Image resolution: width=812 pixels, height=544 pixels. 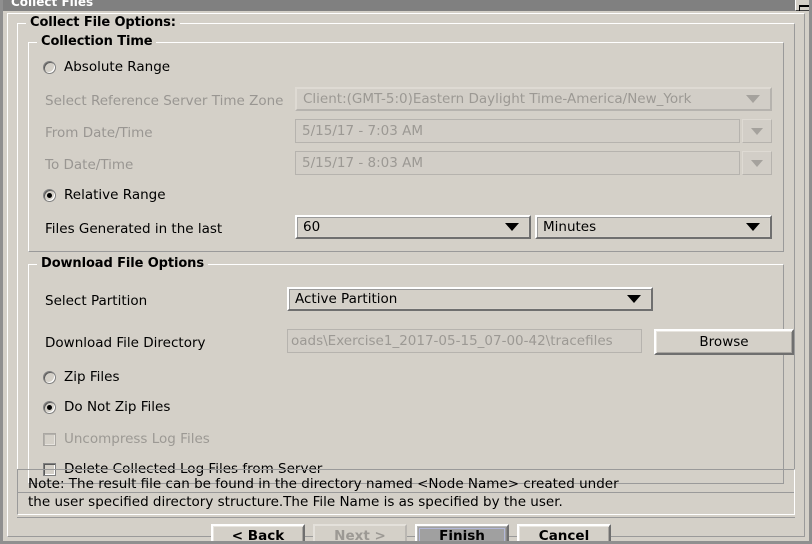 What do you see at coordinates (164, 101) in the screenshot?
I see `timezone-label: Select Reference Server Time Zone` at bounding box center [164, 101].